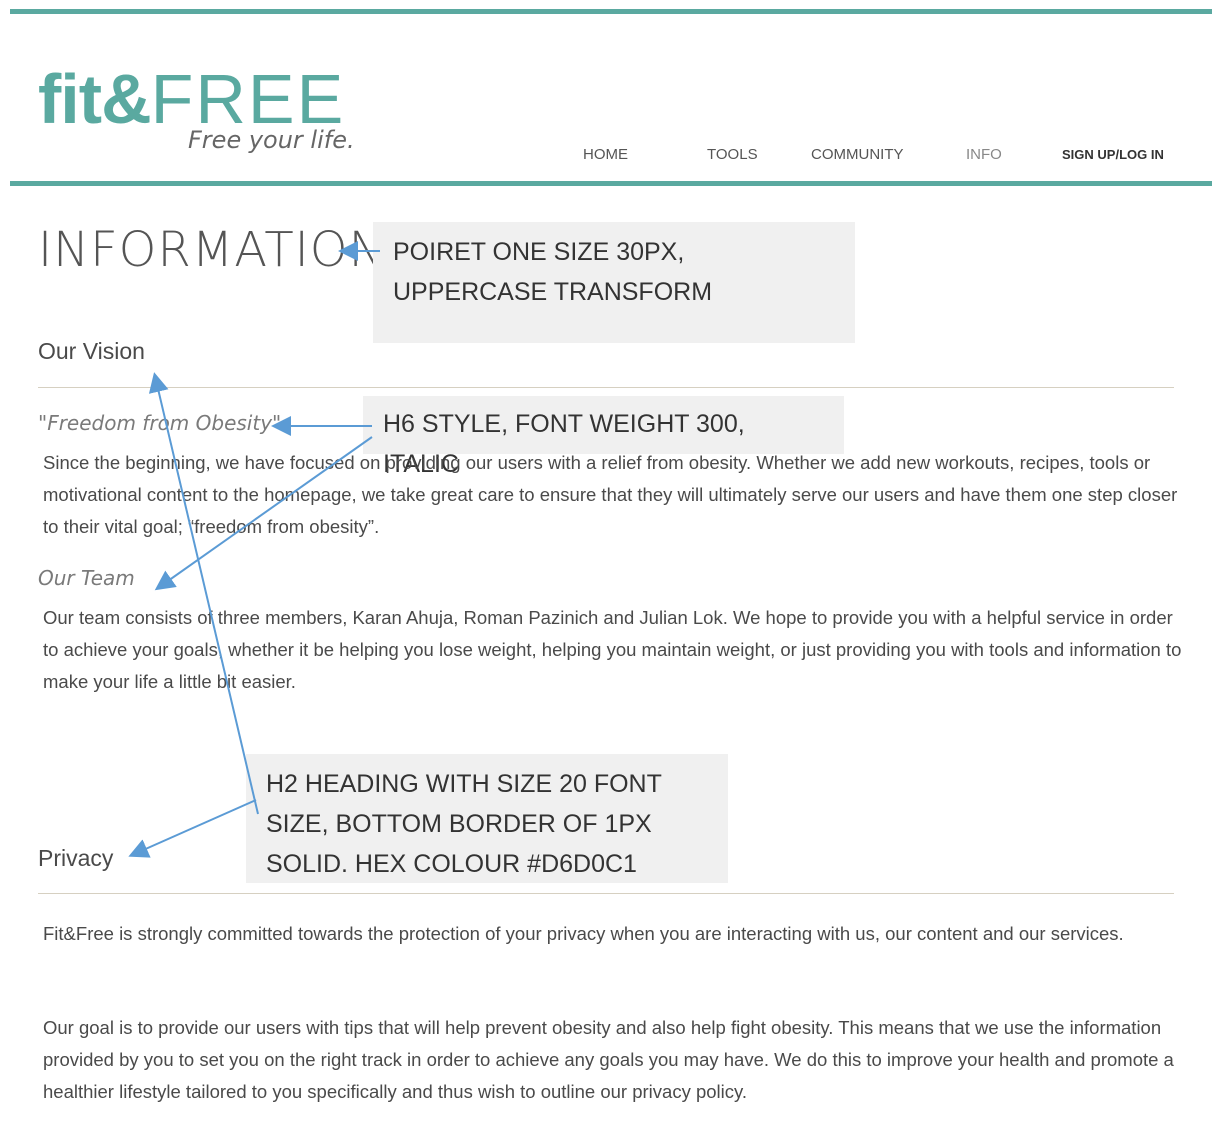 The height and width of the screenshot is (1133, 1212). I want to click on nav-tools: TOOLS, so click(732, 154).